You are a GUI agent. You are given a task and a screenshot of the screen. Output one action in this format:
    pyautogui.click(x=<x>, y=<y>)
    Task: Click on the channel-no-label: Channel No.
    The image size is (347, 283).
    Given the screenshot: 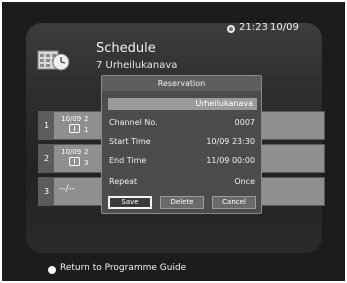 What is the action you would take?
    pyautogui.click(x=133, y=122)
    